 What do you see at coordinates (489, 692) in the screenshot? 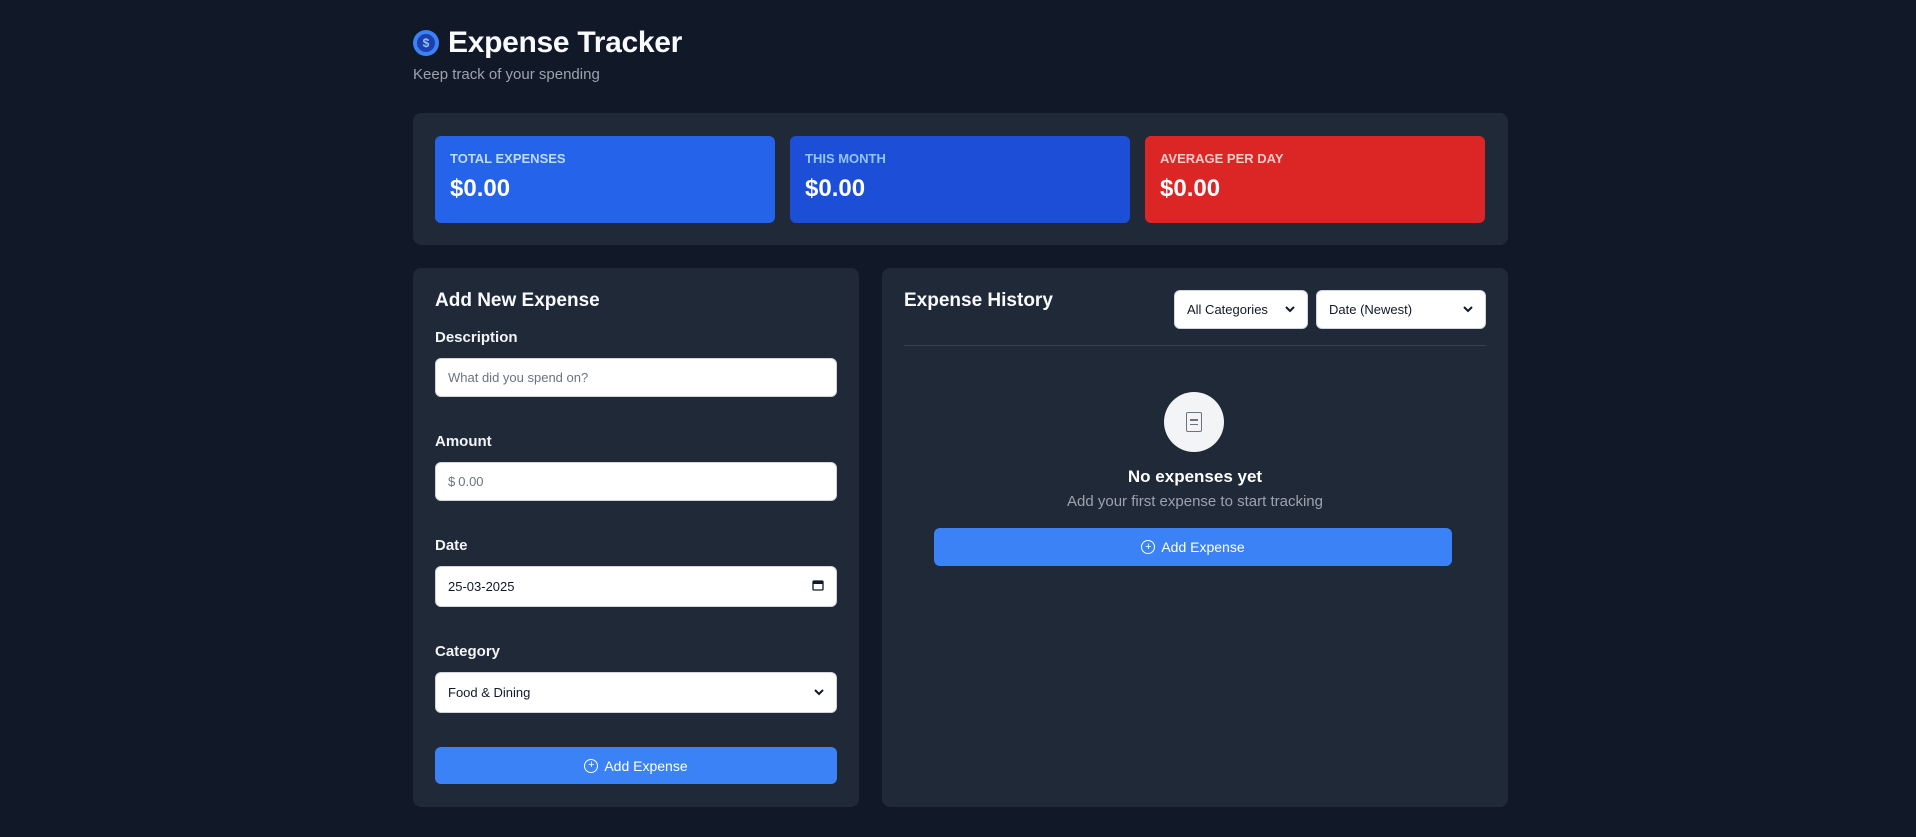
I see `category-value: Food & Dining` at bounding box center [489, 692].